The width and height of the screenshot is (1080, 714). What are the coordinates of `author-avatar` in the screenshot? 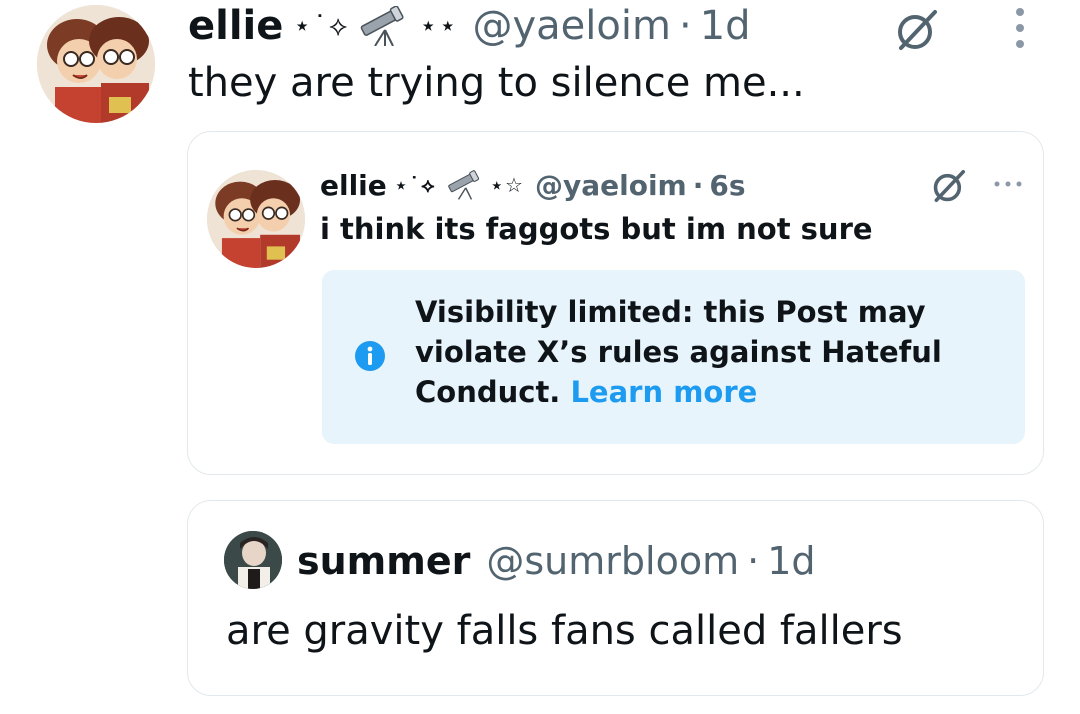 It's located at (96, 64).